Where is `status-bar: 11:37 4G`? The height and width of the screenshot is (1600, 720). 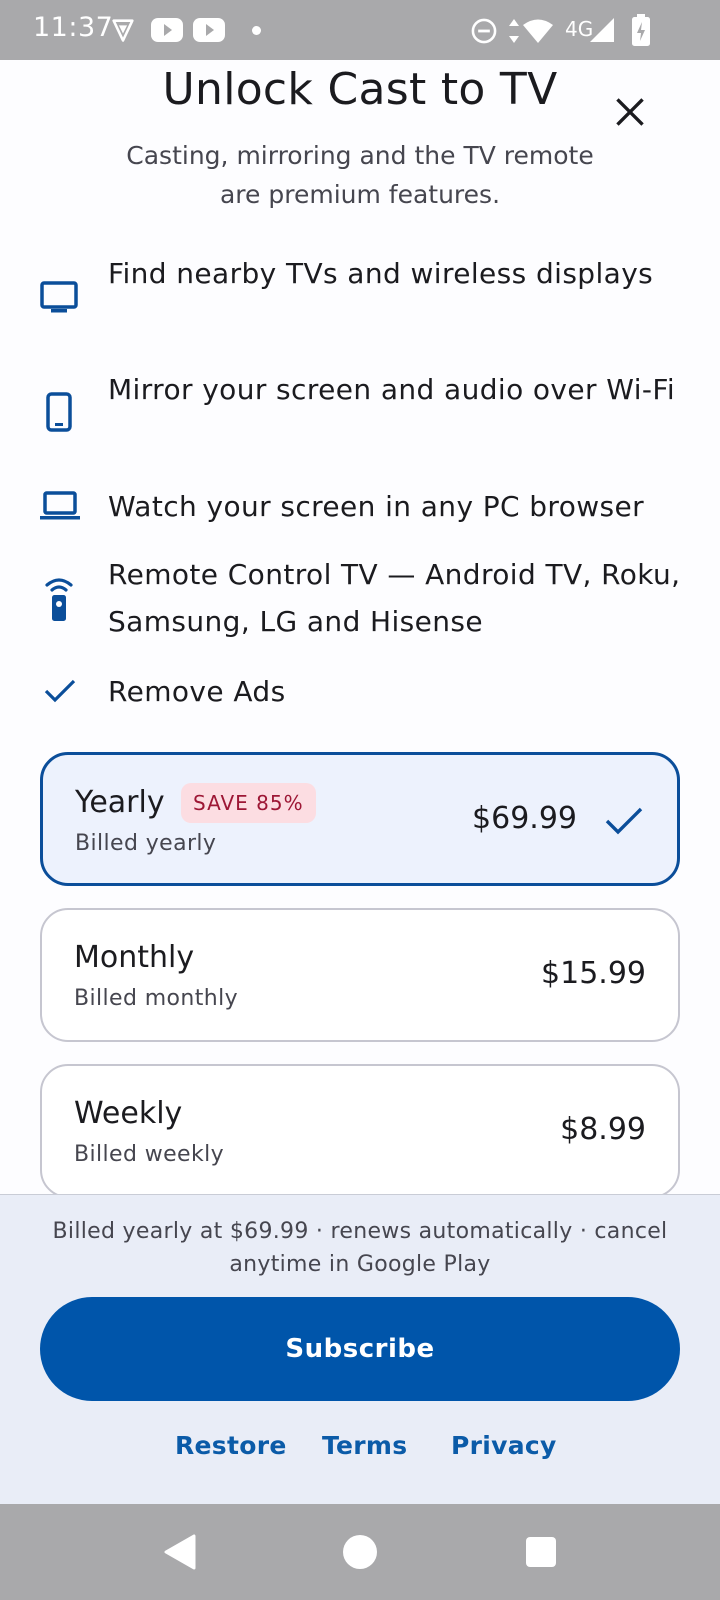 status-bar: 11:37 4G is located at coordinates (360, 30).